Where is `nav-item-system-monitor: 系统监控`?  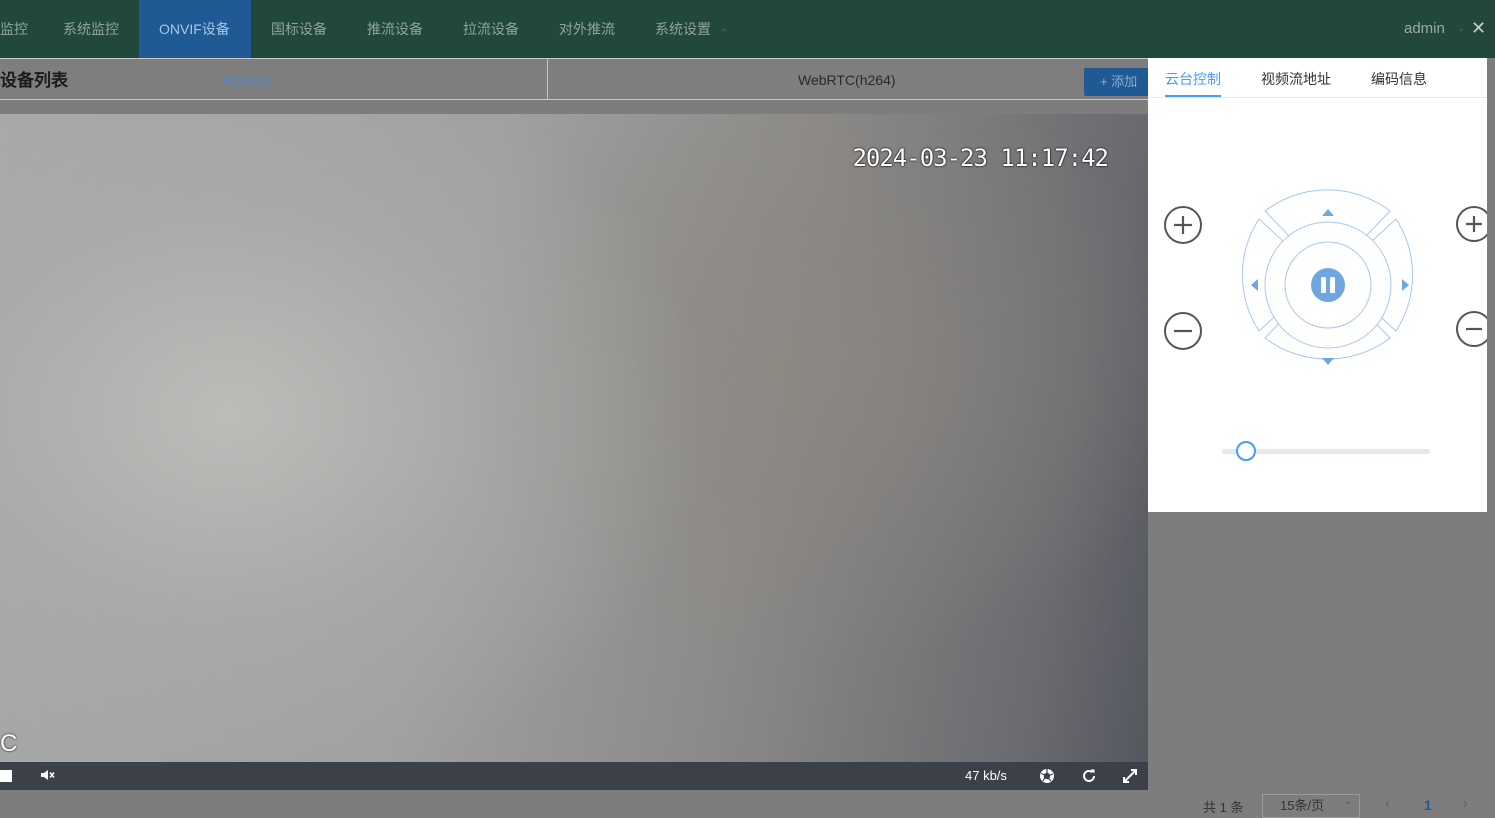
nav-item-system-monitor: 系统监控 is located at coordinates (91, 29).